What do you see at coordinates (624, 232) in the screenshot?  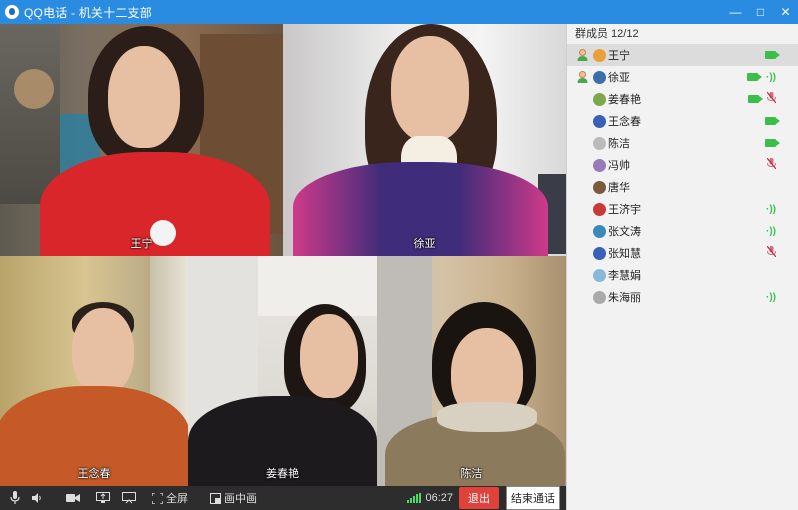 I see `member-name: 张文涛` at bounding box center [624, 232].